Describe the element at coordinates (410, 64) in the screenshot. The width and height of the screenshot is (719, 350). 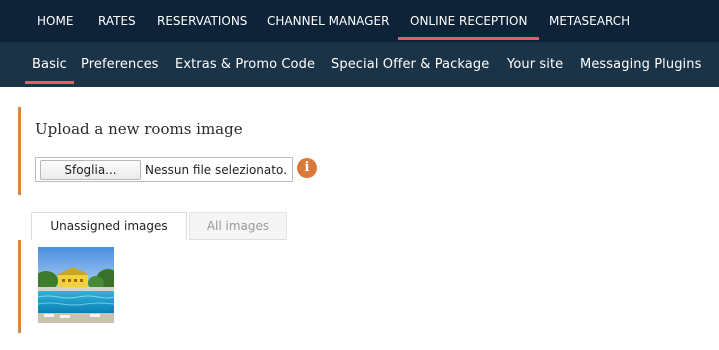
I see `subnav-item-special-offer-package: Special Offer & Package` at that location.